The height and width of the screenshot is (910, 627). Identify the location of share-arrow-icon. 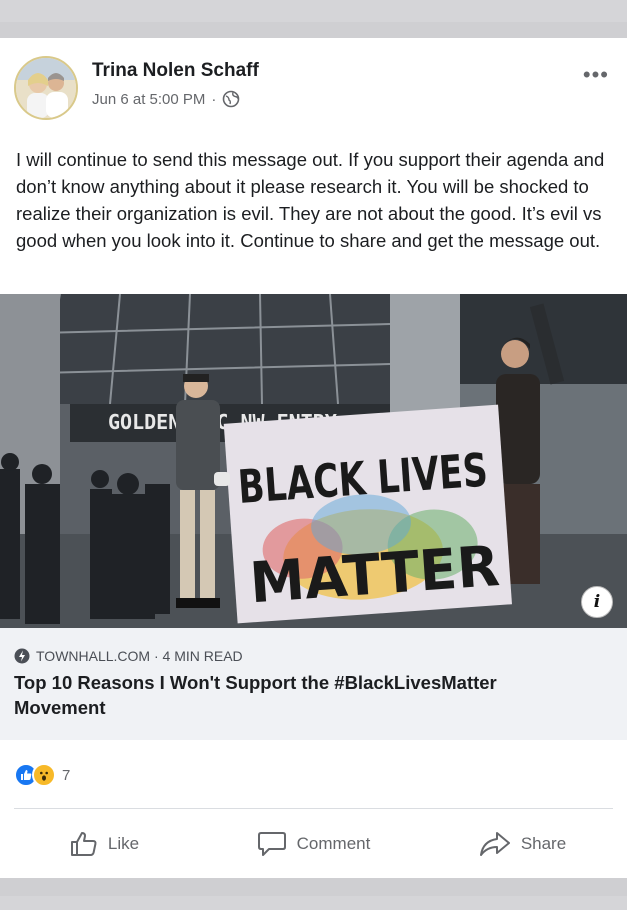
(494, 844).